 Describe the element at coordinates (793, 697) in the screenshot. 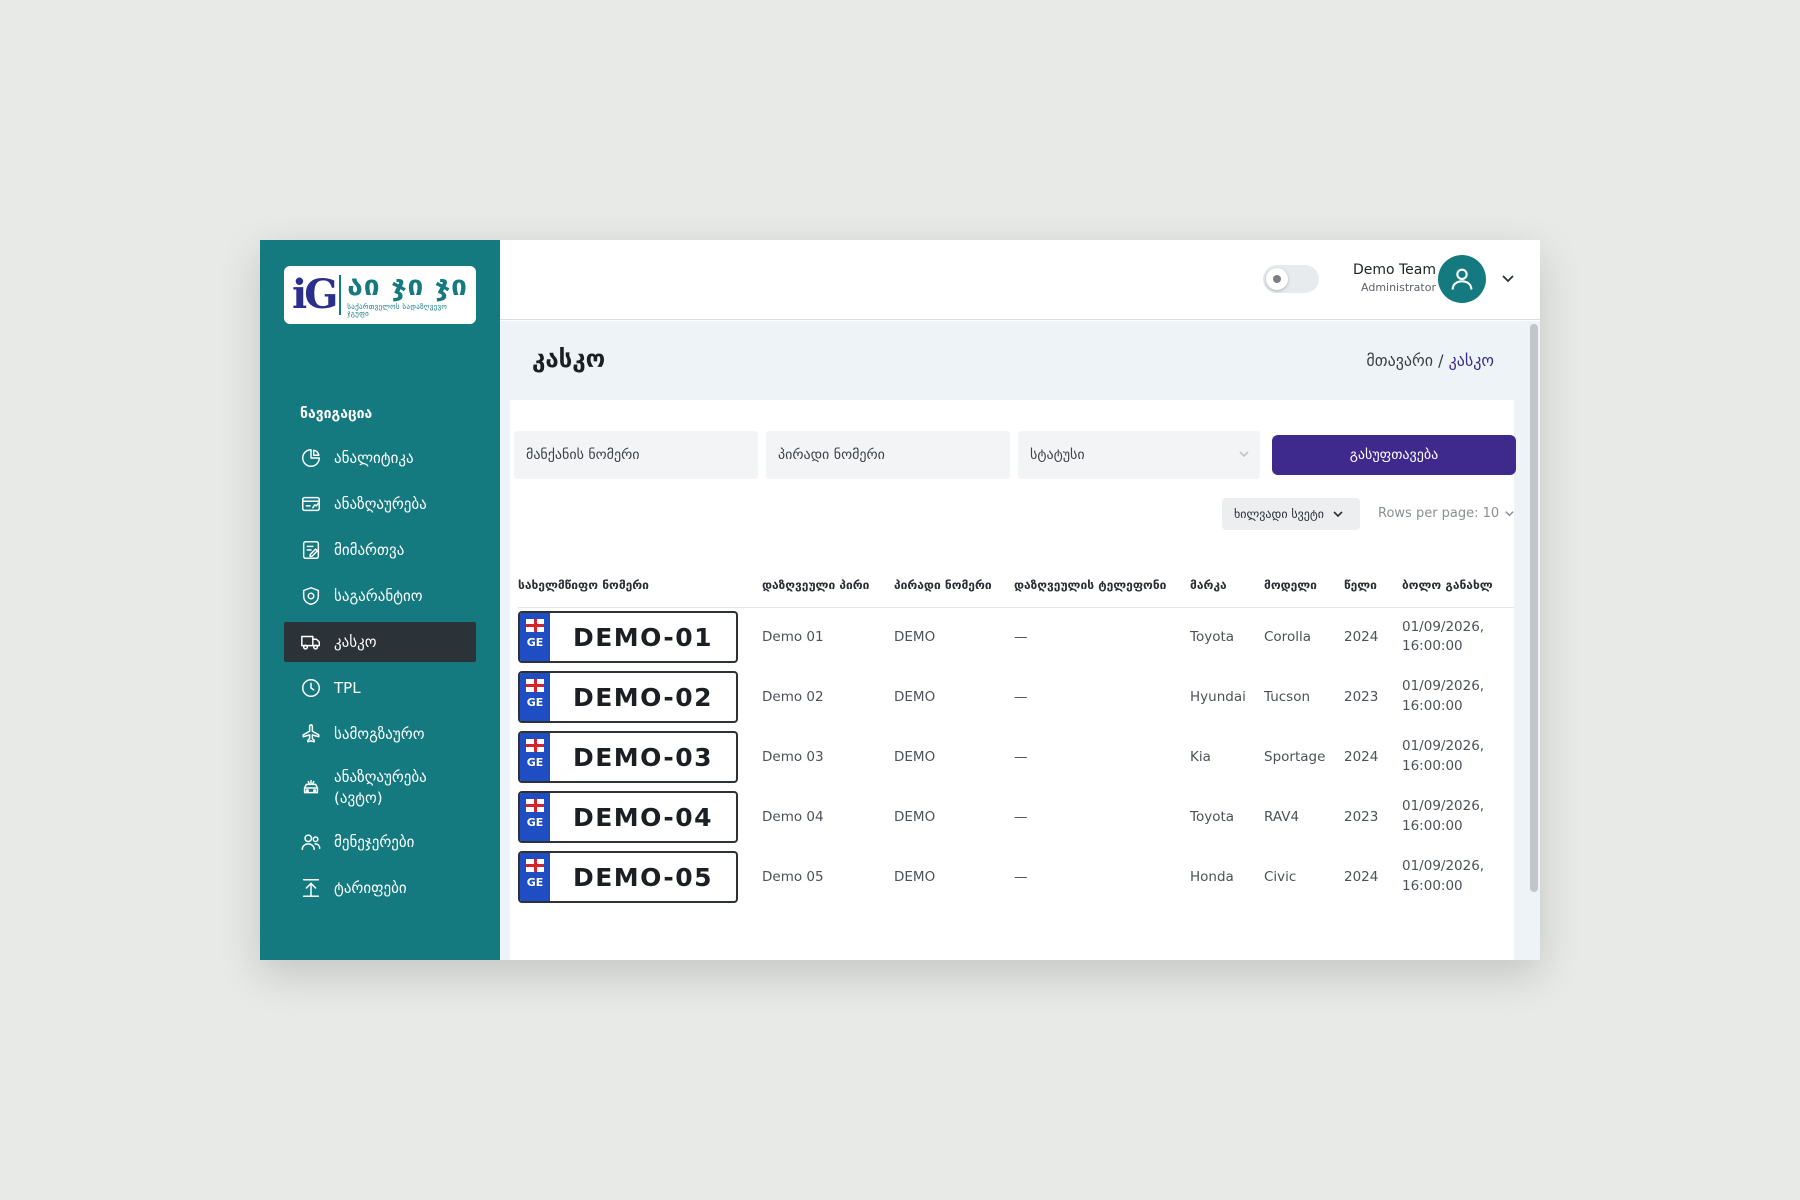

I see `insured-cell: Demo 02` at that location.